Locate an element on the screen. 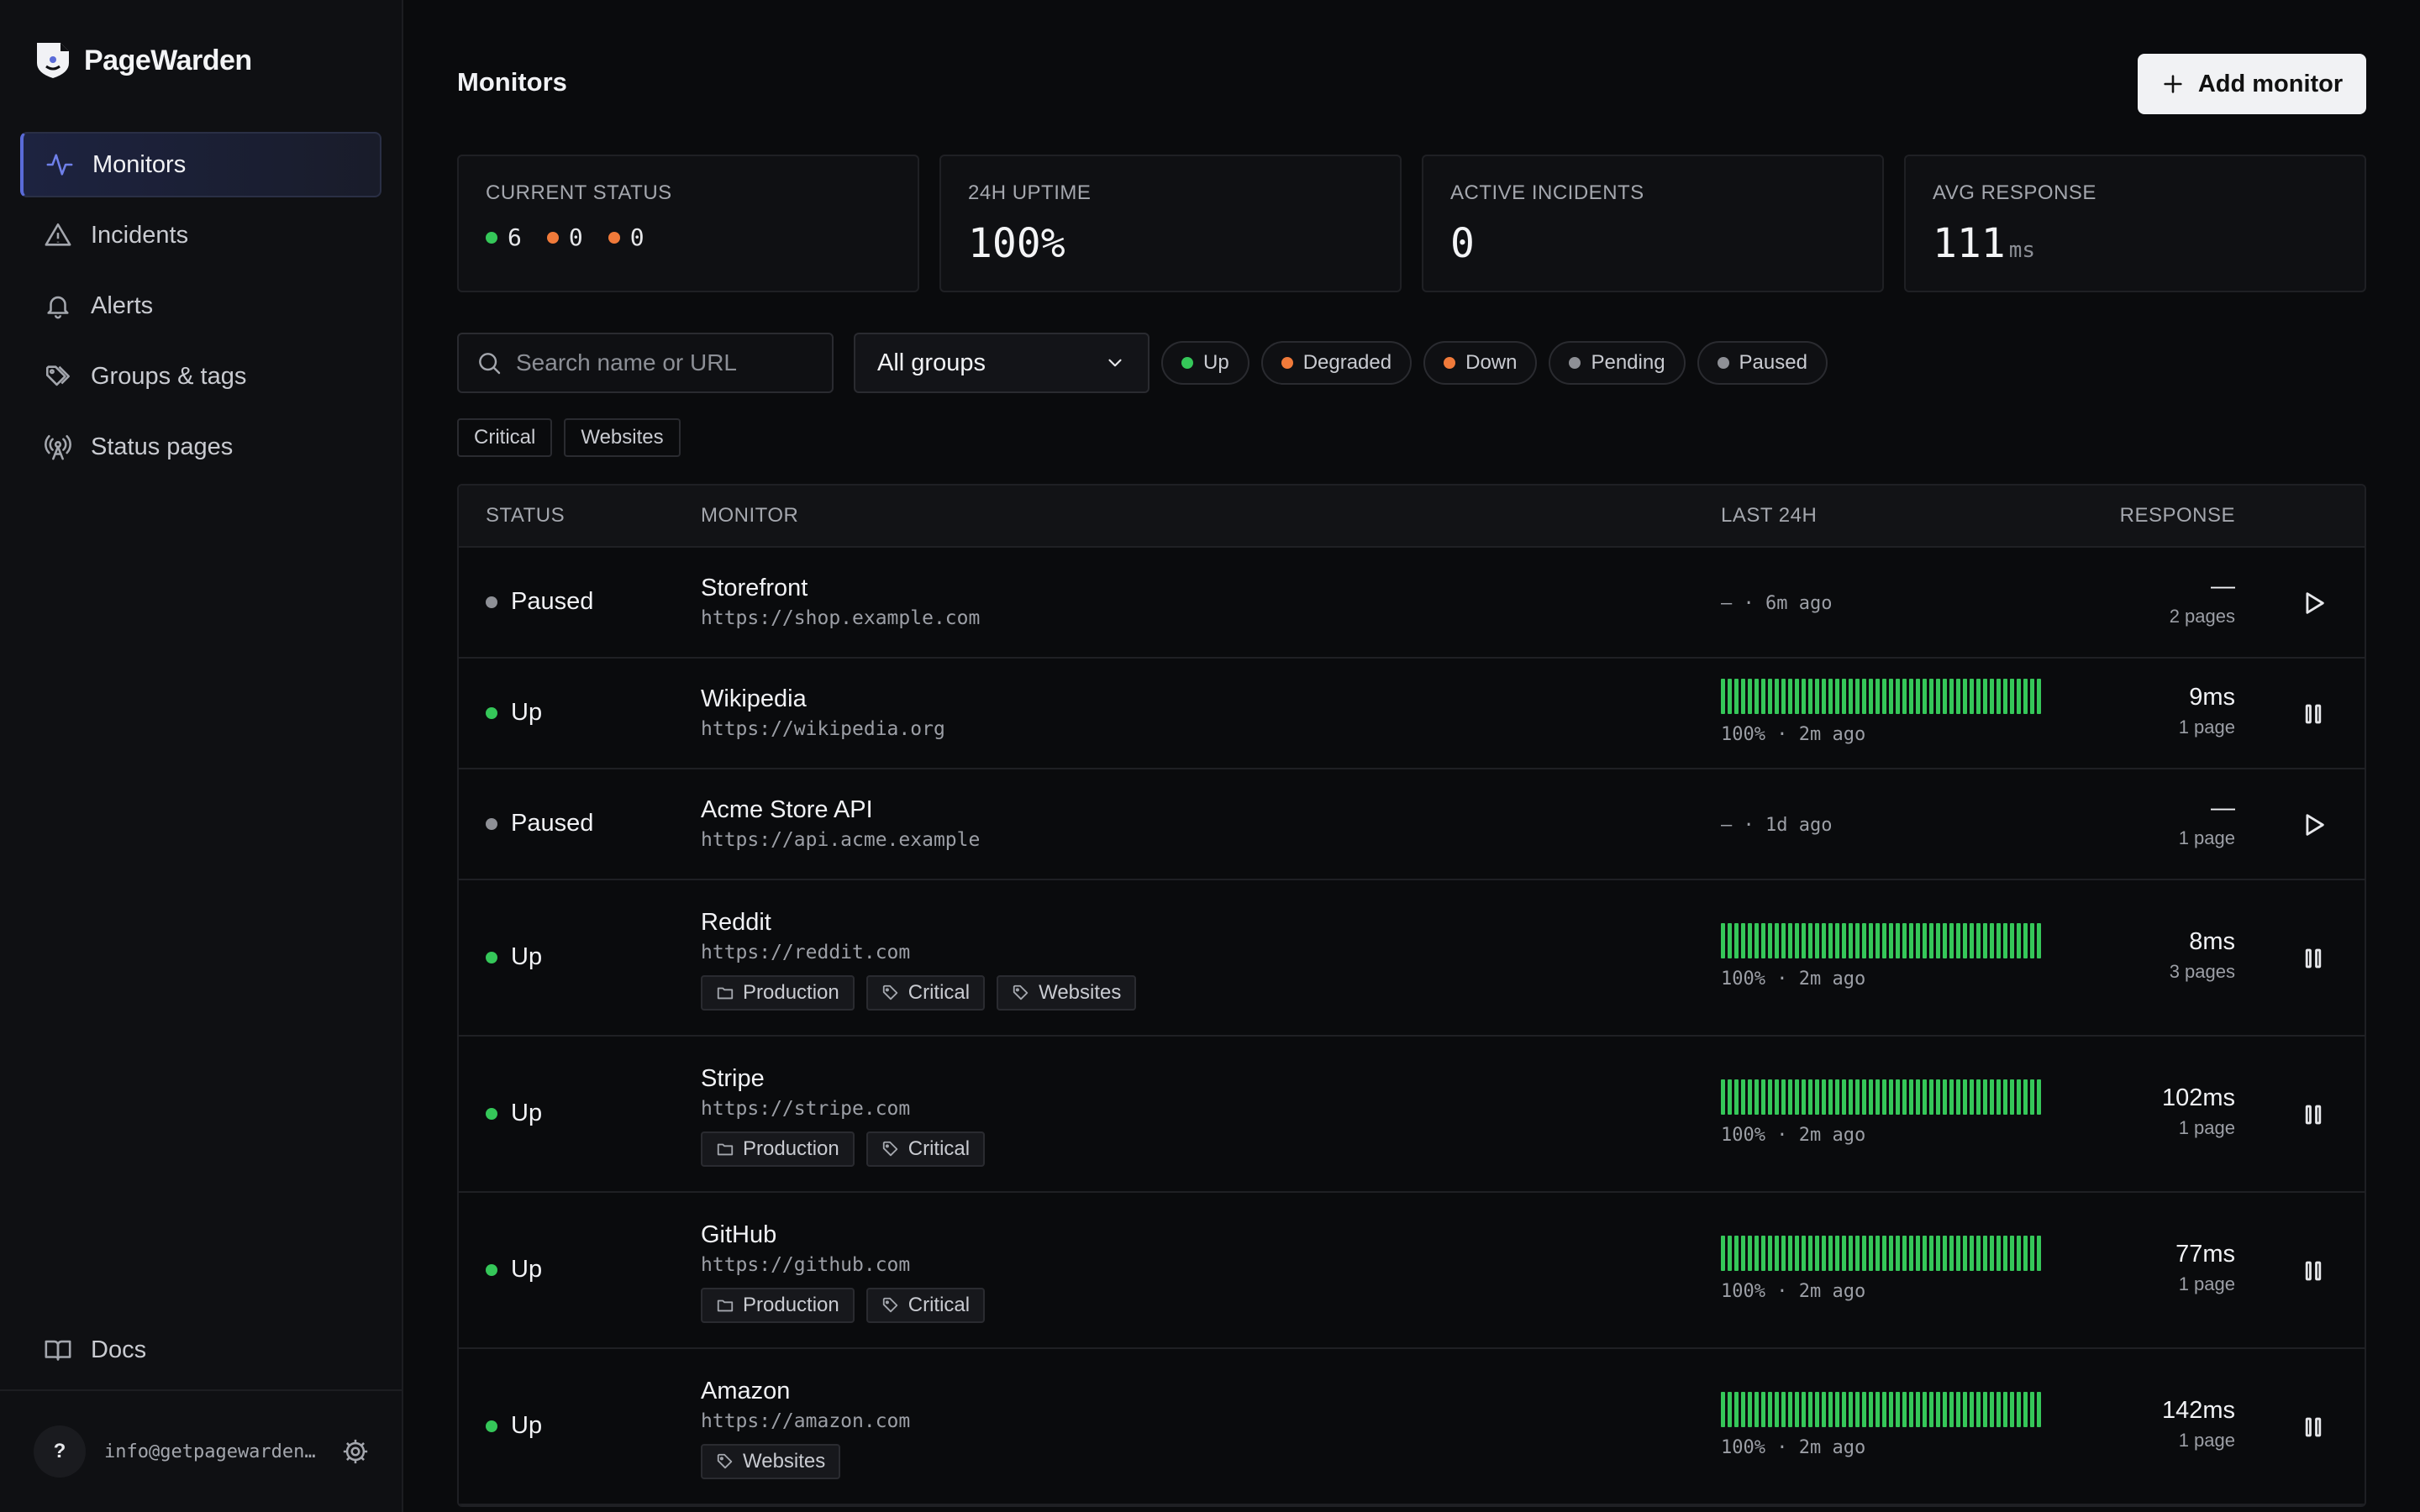 The height and width of the screenshot is (1512, 2420). monitor-name: Stripe is located at coordinates (843, 1079).